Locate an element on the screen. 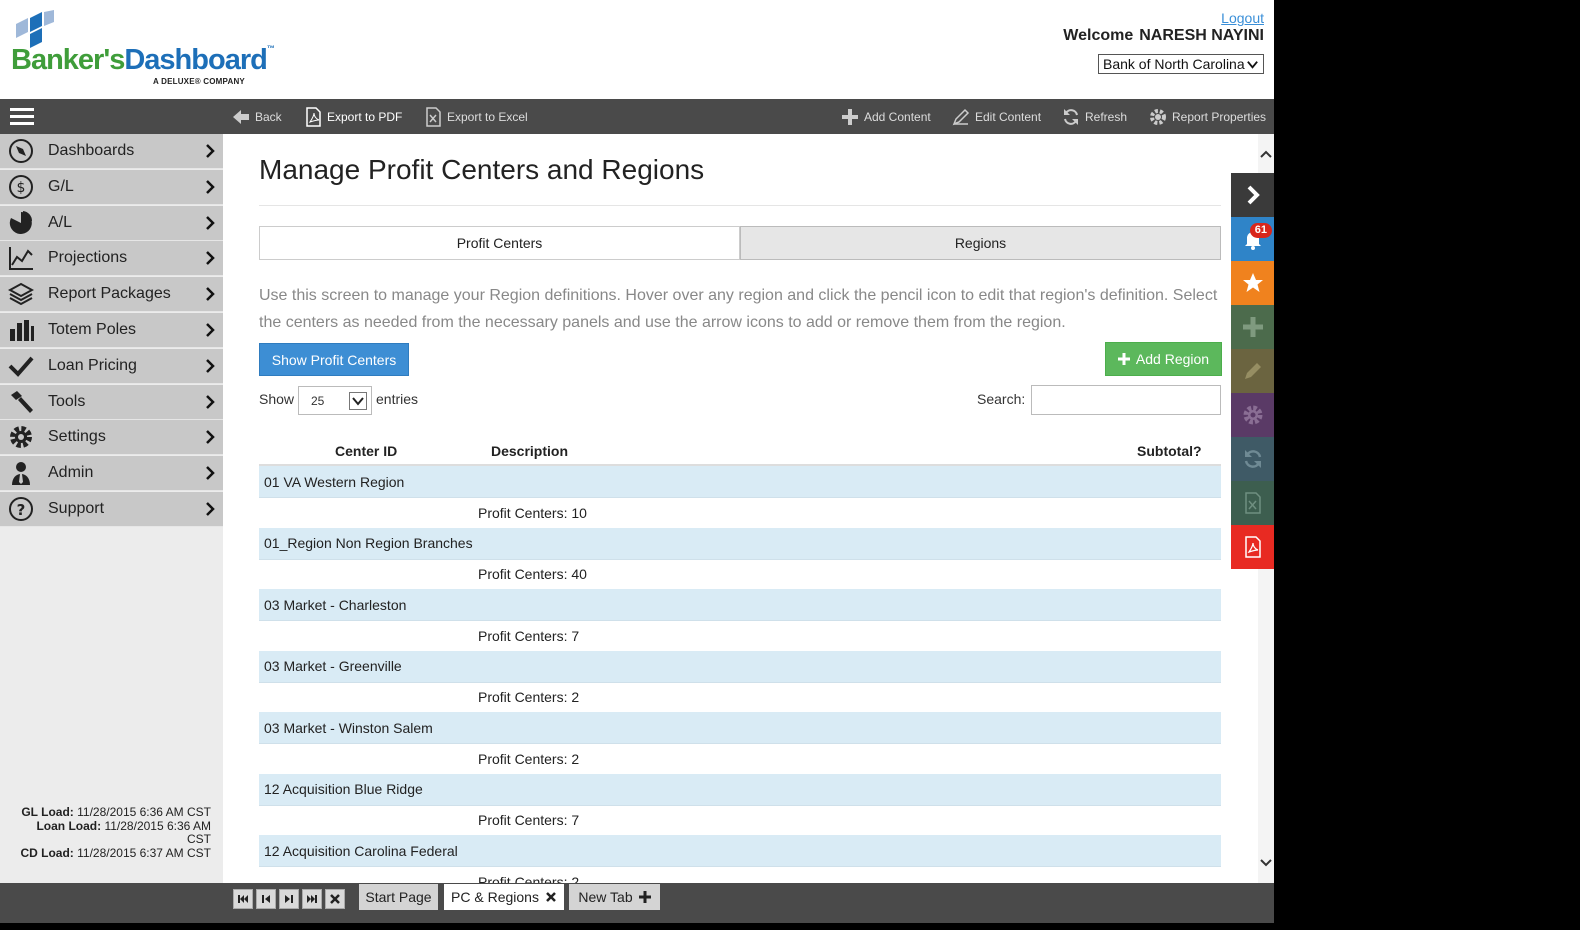 This screenshot has height=930, width=1580. sidebar-item-label: Projections is located at coordinates (88, 258).